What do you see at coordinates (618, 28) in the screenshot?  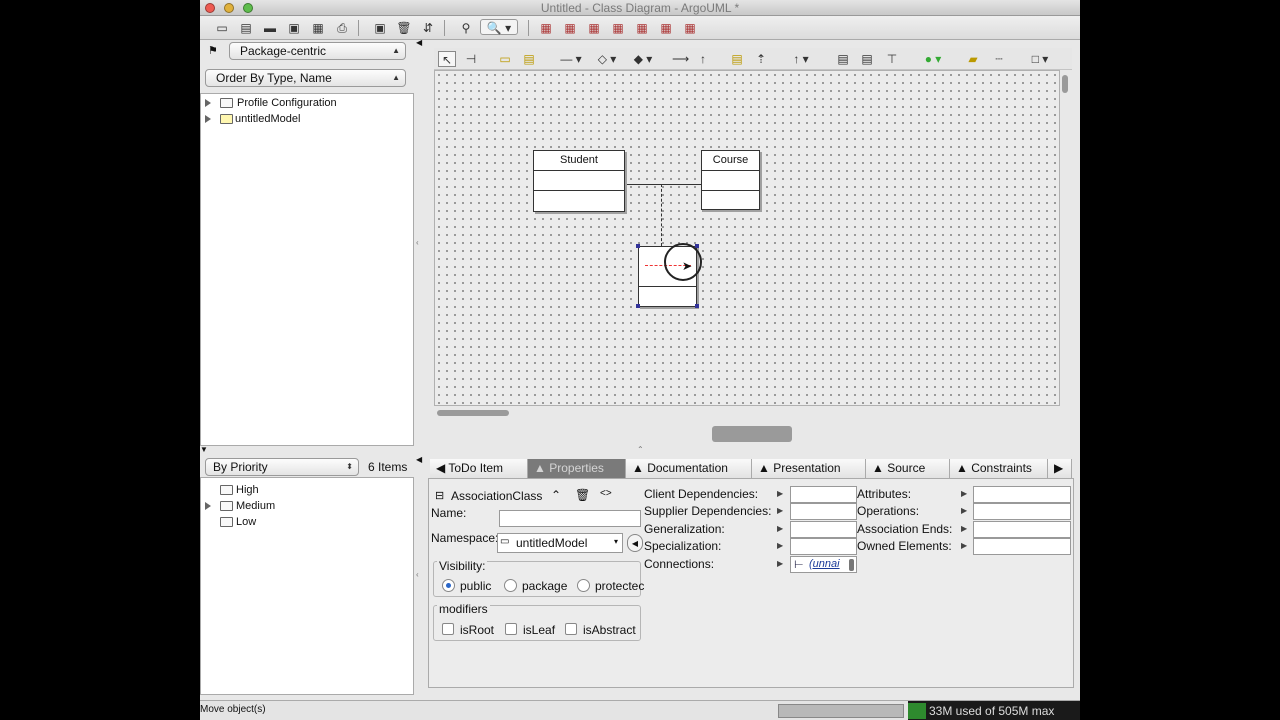 I see `collaboration-diagram-icon: ▦` at bounding box center [618, 28].